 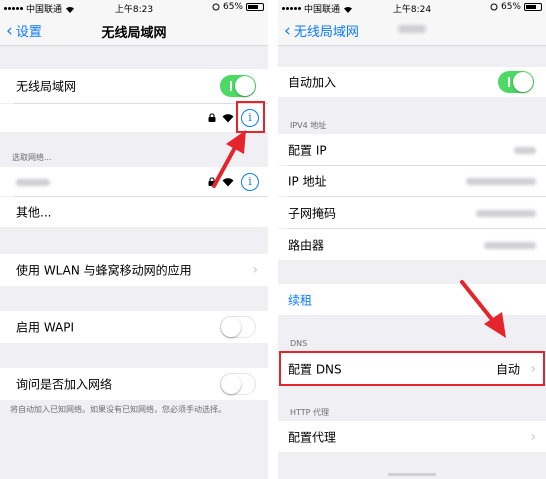 I want to click on wlan-toggle-cell: 无线局域网, so click(x=134, y=86).